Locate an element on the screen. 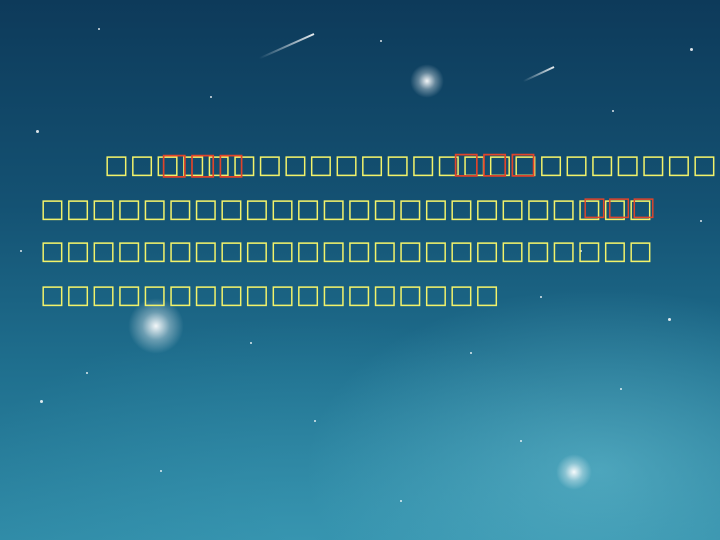  paragraph-line-3: □□□□□□□□□□□□□□□□□□□□□□□□ is located at coordinates (347, 251).